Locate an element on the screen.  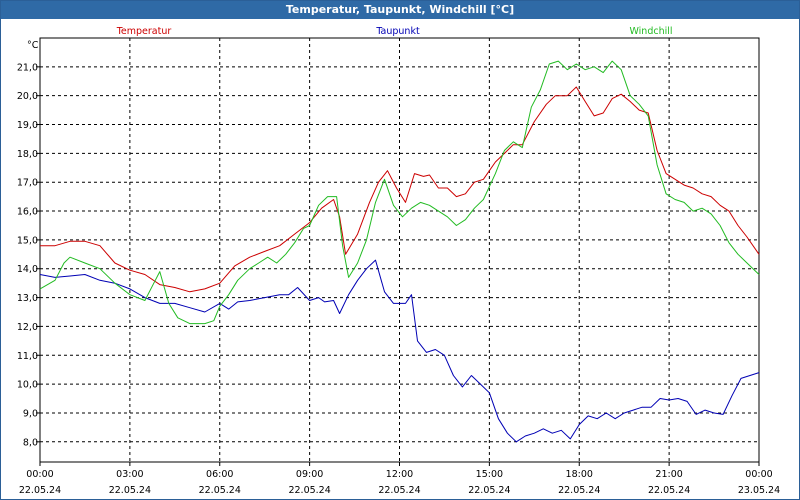
y-tick-label: 16,0 is located at coordinates (27, 212).